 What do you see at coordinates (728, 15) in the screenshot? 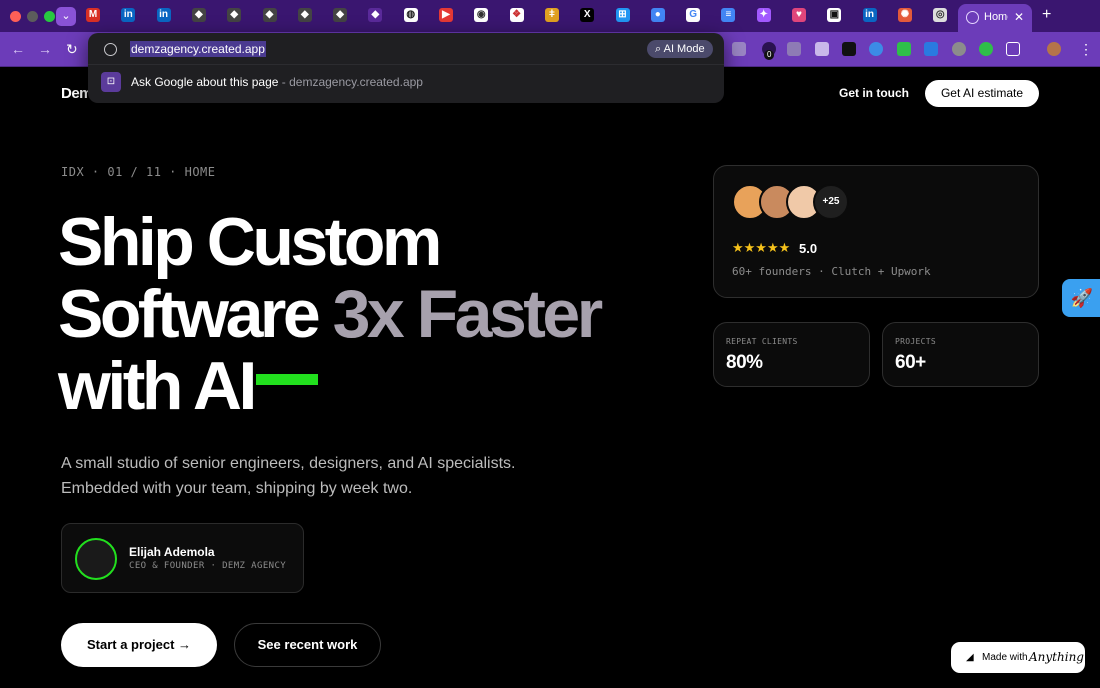
I see `pinned-tab-favicon: ≡` at bounding box center [728, 15].